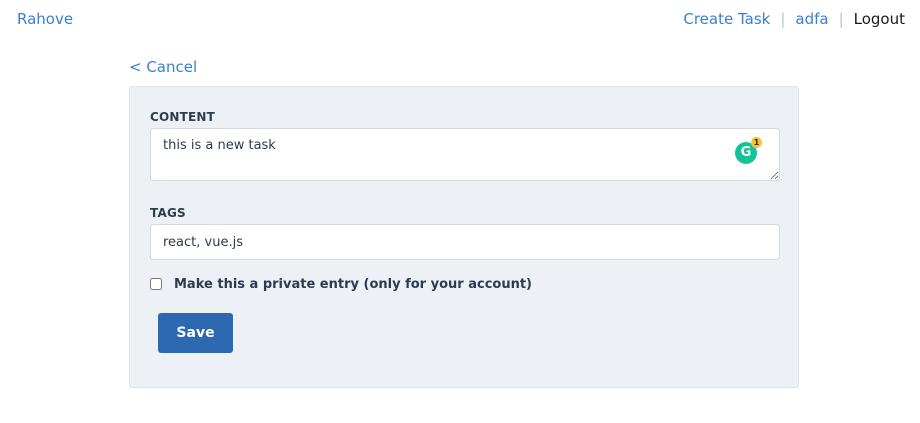 The width and height of the screenshot is (920, 423). Describe the element at coordinates (879, 19) in the screenshot. I see `logout-link: Logout` at that location.